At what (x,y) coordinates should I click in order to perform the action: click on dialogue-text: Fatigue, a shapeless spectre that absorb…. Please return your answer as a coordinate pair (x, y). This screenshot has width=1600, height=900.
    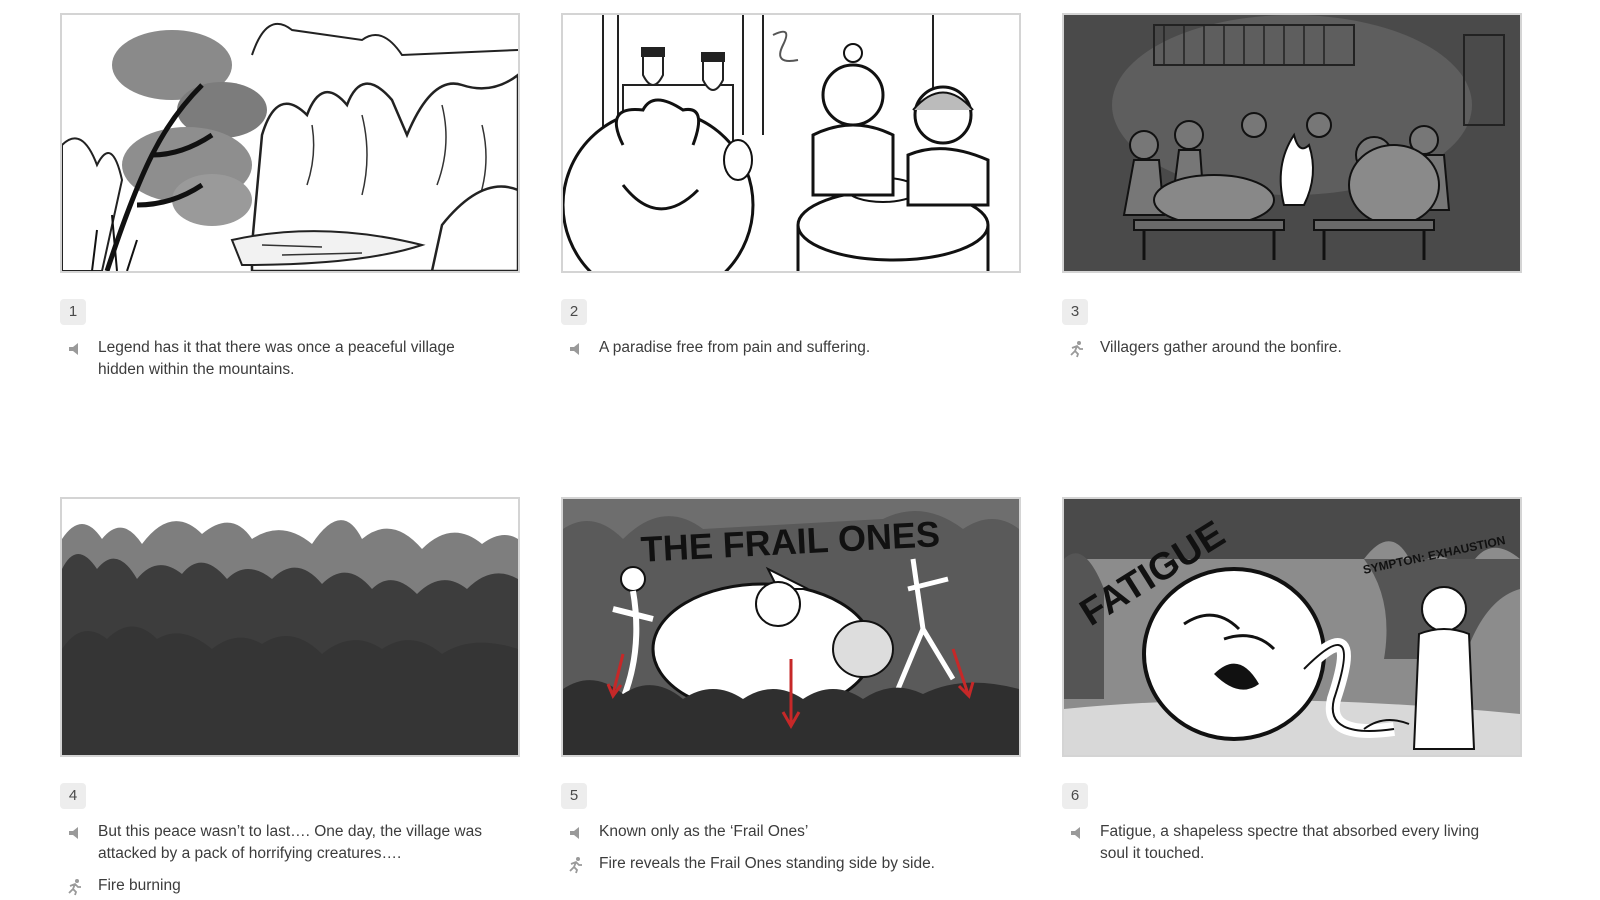
    Looking at the image, I should click on (1290, 842).